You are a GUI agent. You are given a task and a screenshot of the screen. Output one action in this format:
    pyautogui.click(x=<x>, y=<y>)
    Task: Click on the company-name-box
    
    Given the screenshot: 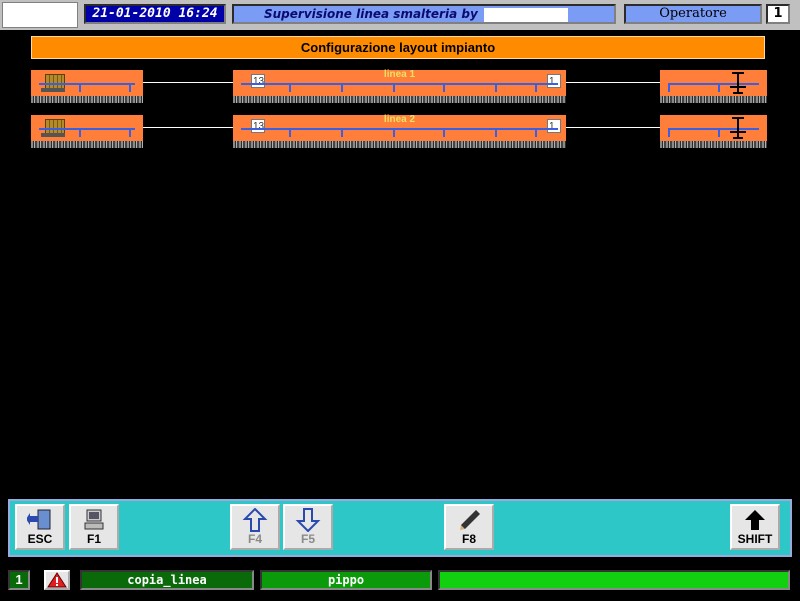 What is the action you would take?
    pyautogui.click(x=525, y=14)
    